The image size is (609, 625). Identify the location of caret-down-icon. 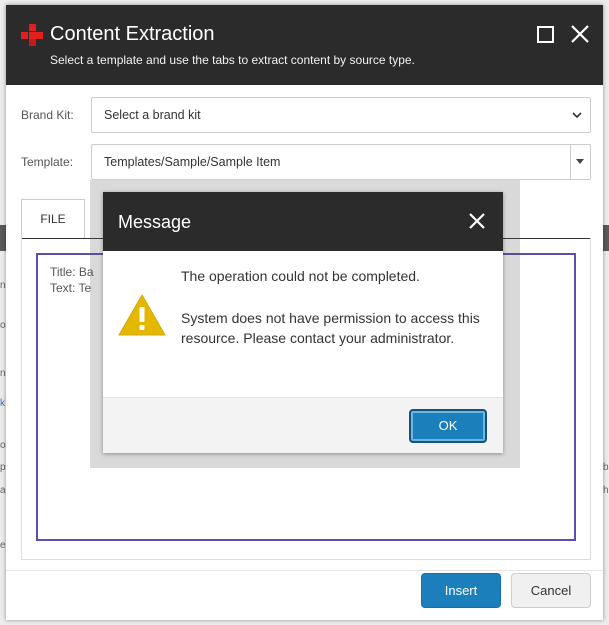
(580, 161).